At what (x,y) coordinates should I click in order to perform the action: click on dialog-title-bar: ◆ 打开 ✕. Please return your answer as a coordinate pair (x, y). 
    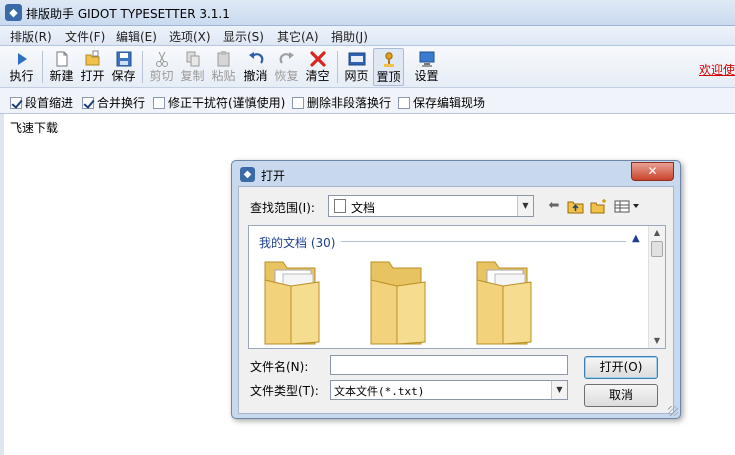
    Looking at the image, I should click on (456, 173).